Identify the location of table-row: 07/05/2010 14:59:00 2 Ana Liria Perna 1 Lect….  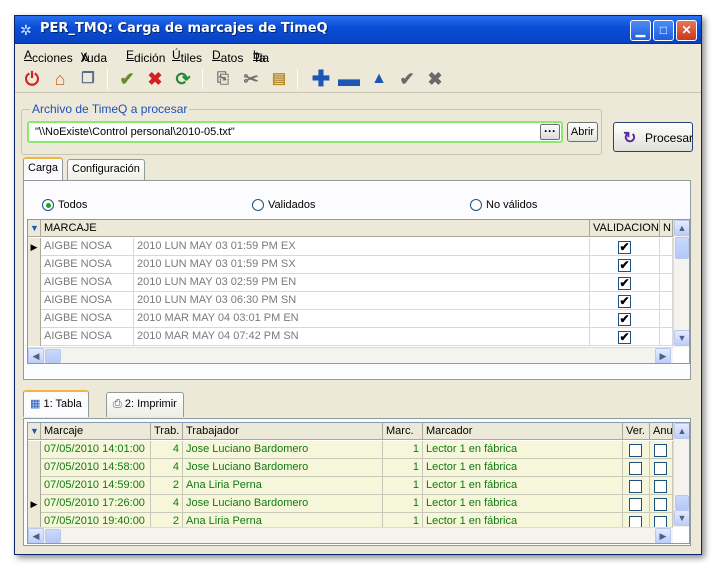
(350, 486).